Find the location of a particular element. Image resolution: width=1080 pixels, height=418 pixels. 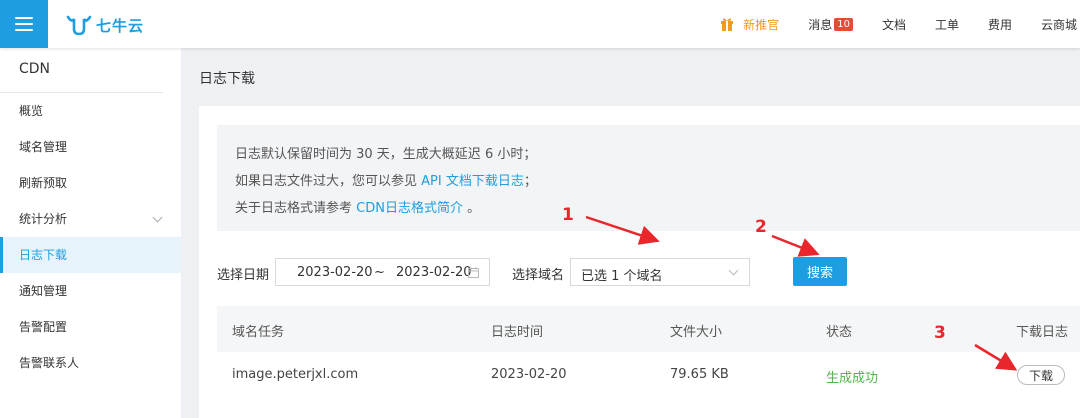

sidebar-item-label: 统计分析 is located at coordinates (43, 219).